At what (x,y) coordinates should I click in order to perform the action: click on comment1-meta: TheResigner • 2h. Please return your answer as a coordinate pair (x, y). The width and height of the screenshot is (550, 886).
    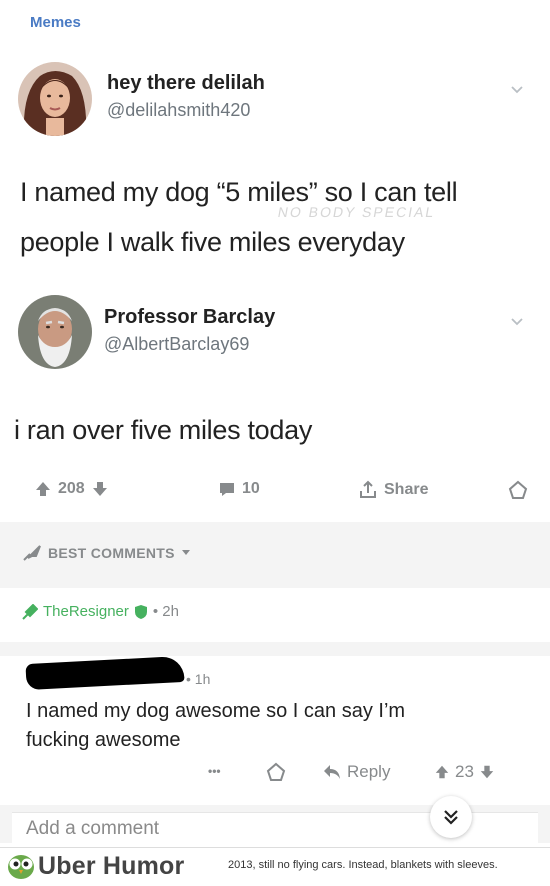
    Looking at the image, I should click on (100, 611).